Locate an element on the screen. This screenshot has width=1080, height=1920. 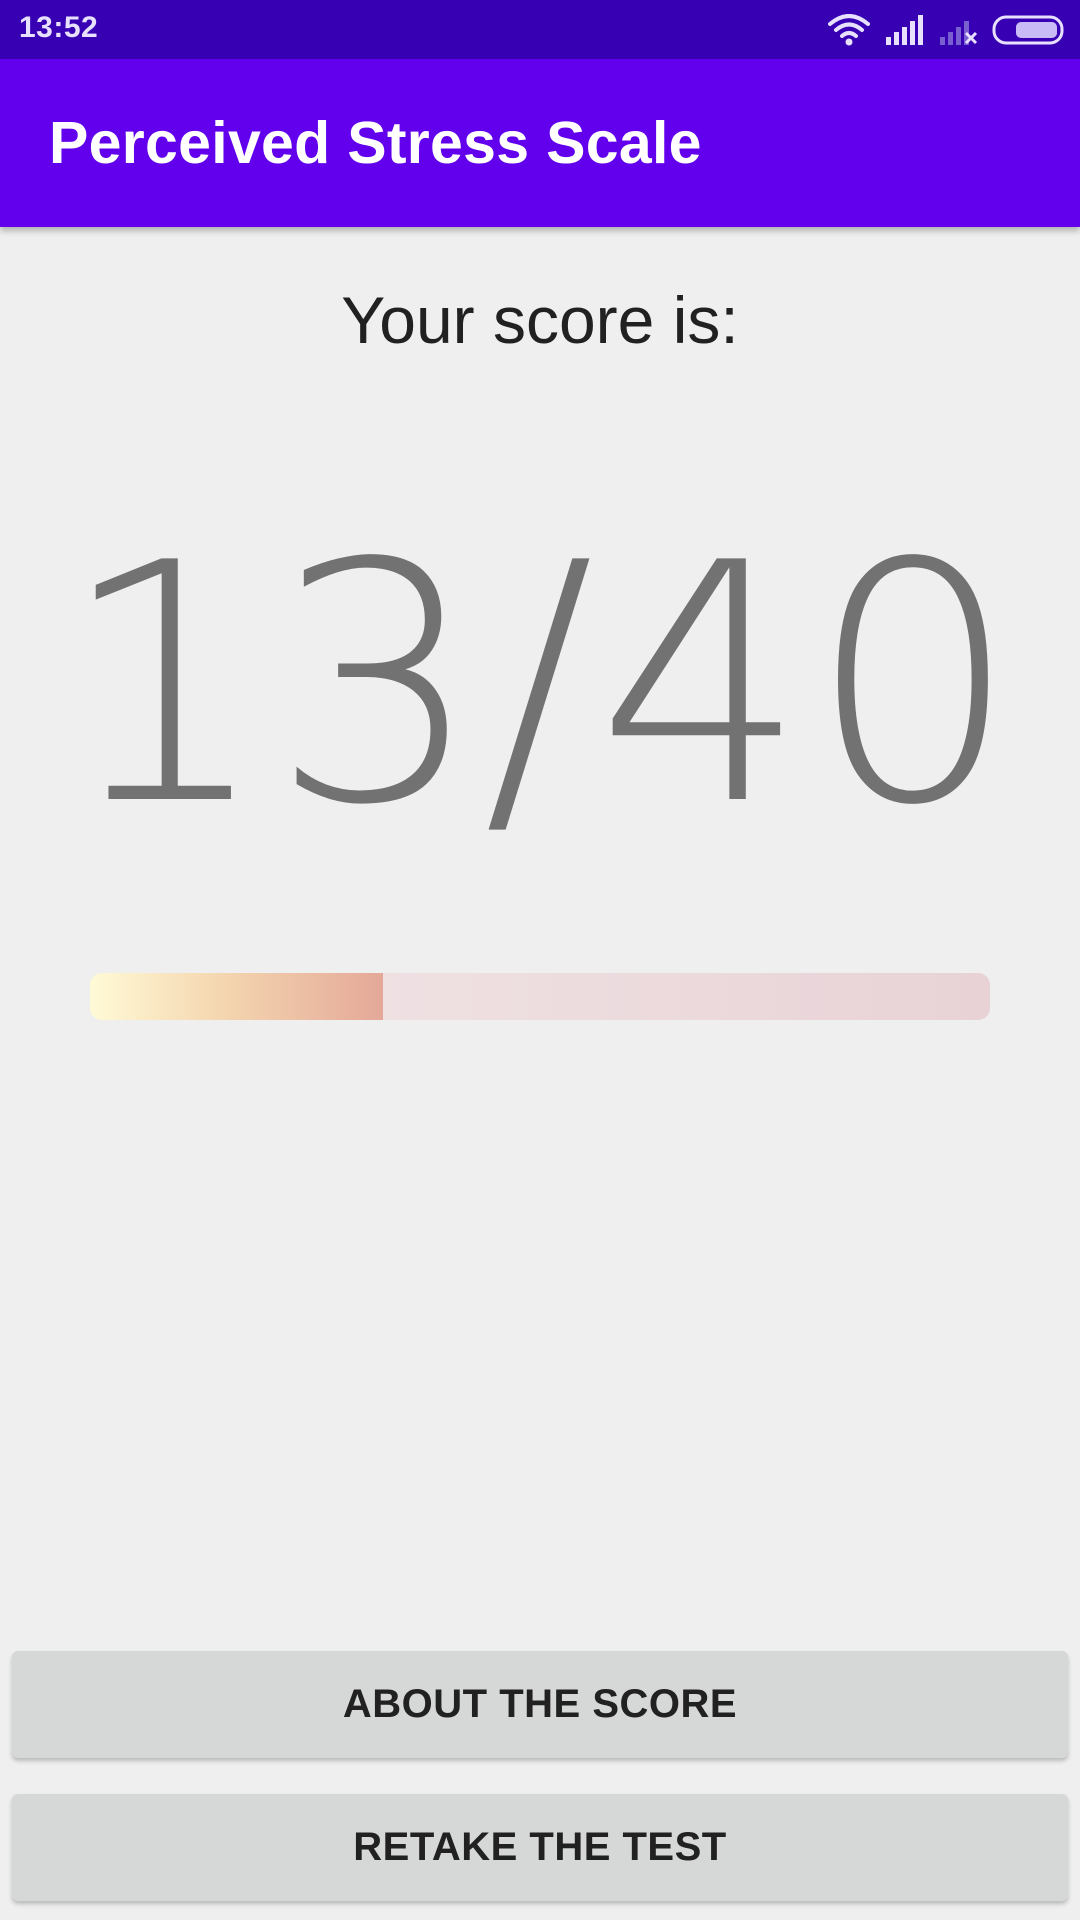
signal-no-sim-icon is located at coordinates (958, 30).